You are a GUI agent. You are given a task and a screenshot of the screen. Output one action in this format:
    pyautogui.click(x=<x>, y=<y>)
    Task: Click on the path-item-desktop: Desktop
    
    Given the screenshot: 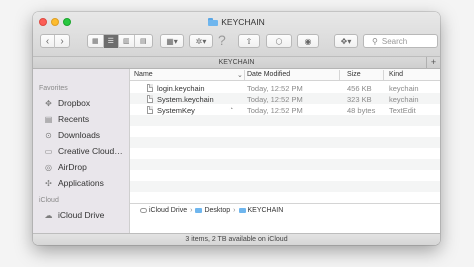 What is the action you would take?
    pyautogui.click(x=217, y=210)
    